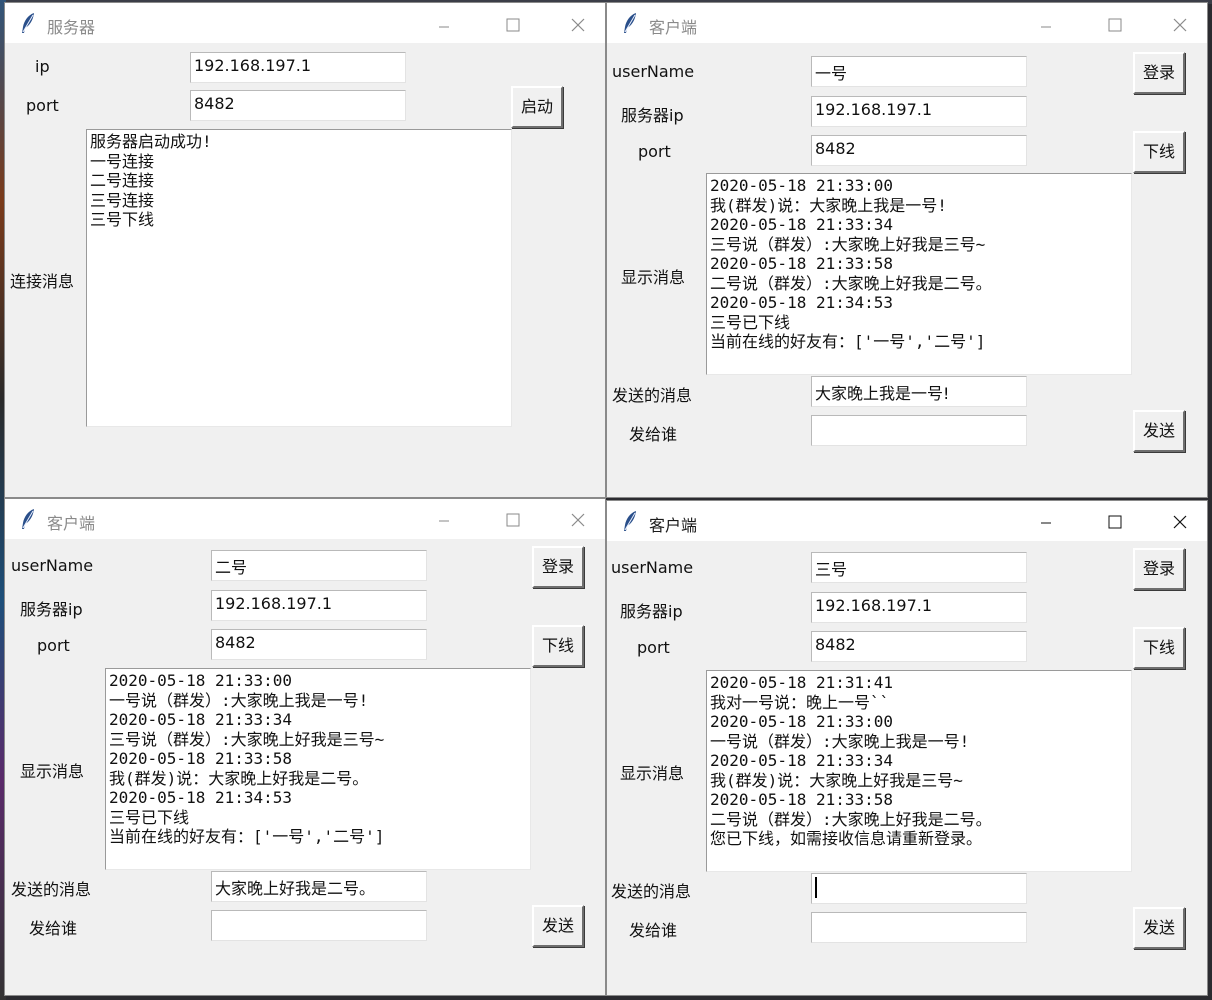 Image resolution: width=1212 pixels, height=1000 pixels. I want to click on message-line: 2020-05-18 21:31:41, so click(802, 682).